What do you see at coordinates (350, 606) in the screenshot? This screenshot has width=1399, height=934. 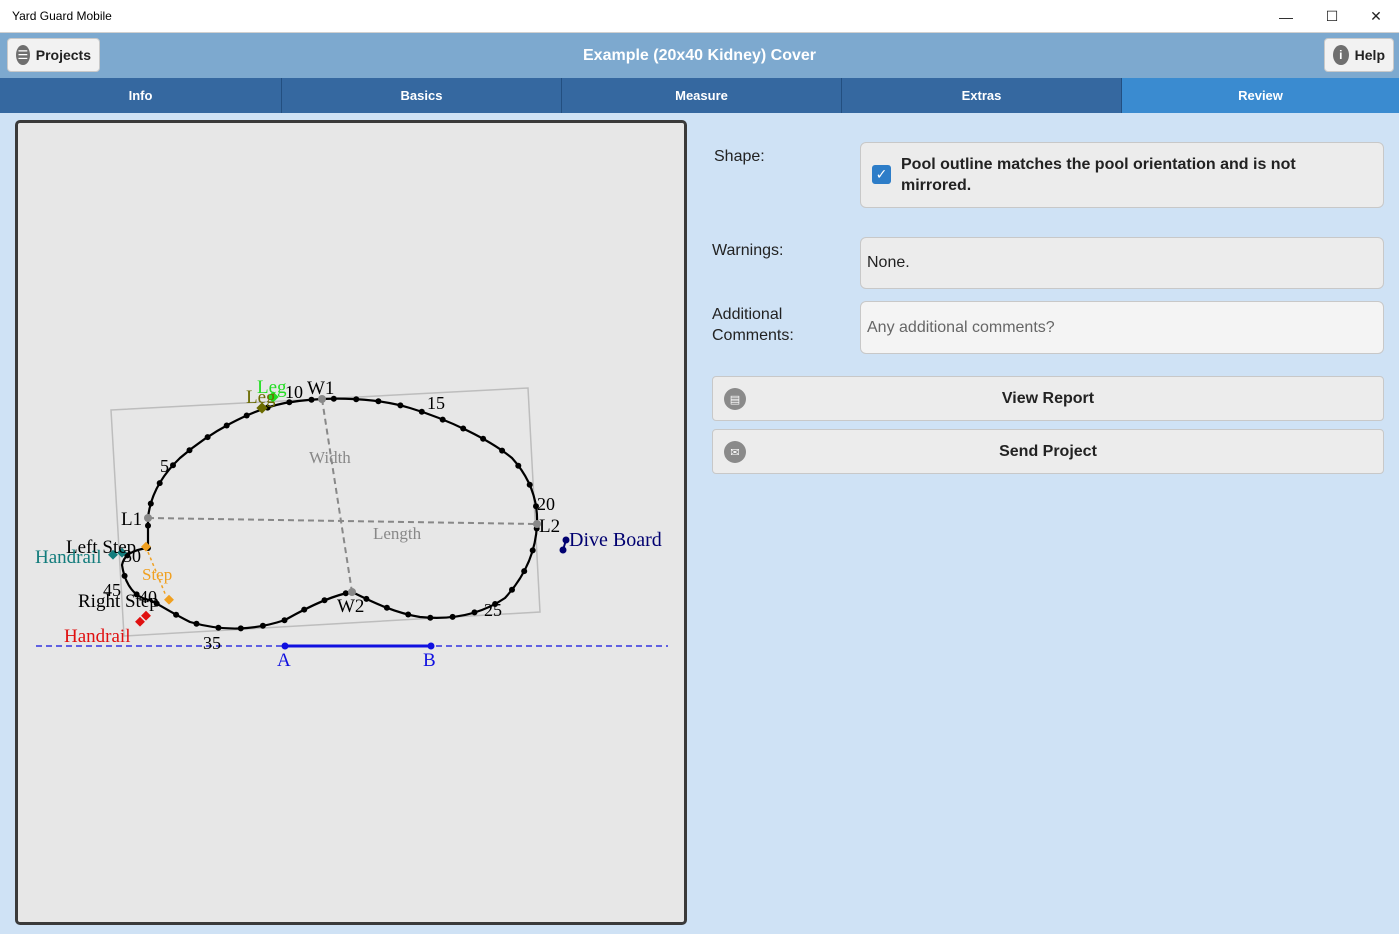 I see `w2-label: W2` at bounding box center [350, 606].